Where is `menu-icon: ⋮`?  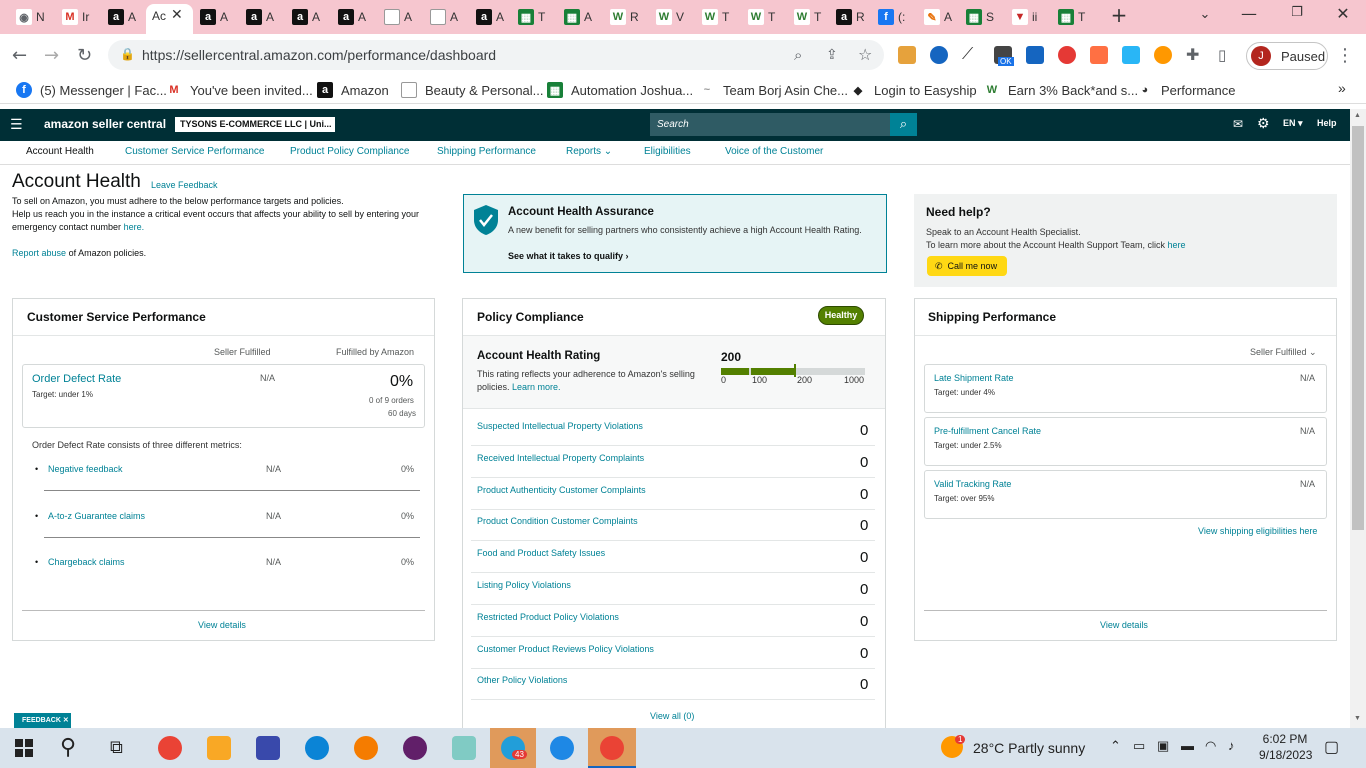
menu-icon: ⋮ is located at coordinates (1345, 55).